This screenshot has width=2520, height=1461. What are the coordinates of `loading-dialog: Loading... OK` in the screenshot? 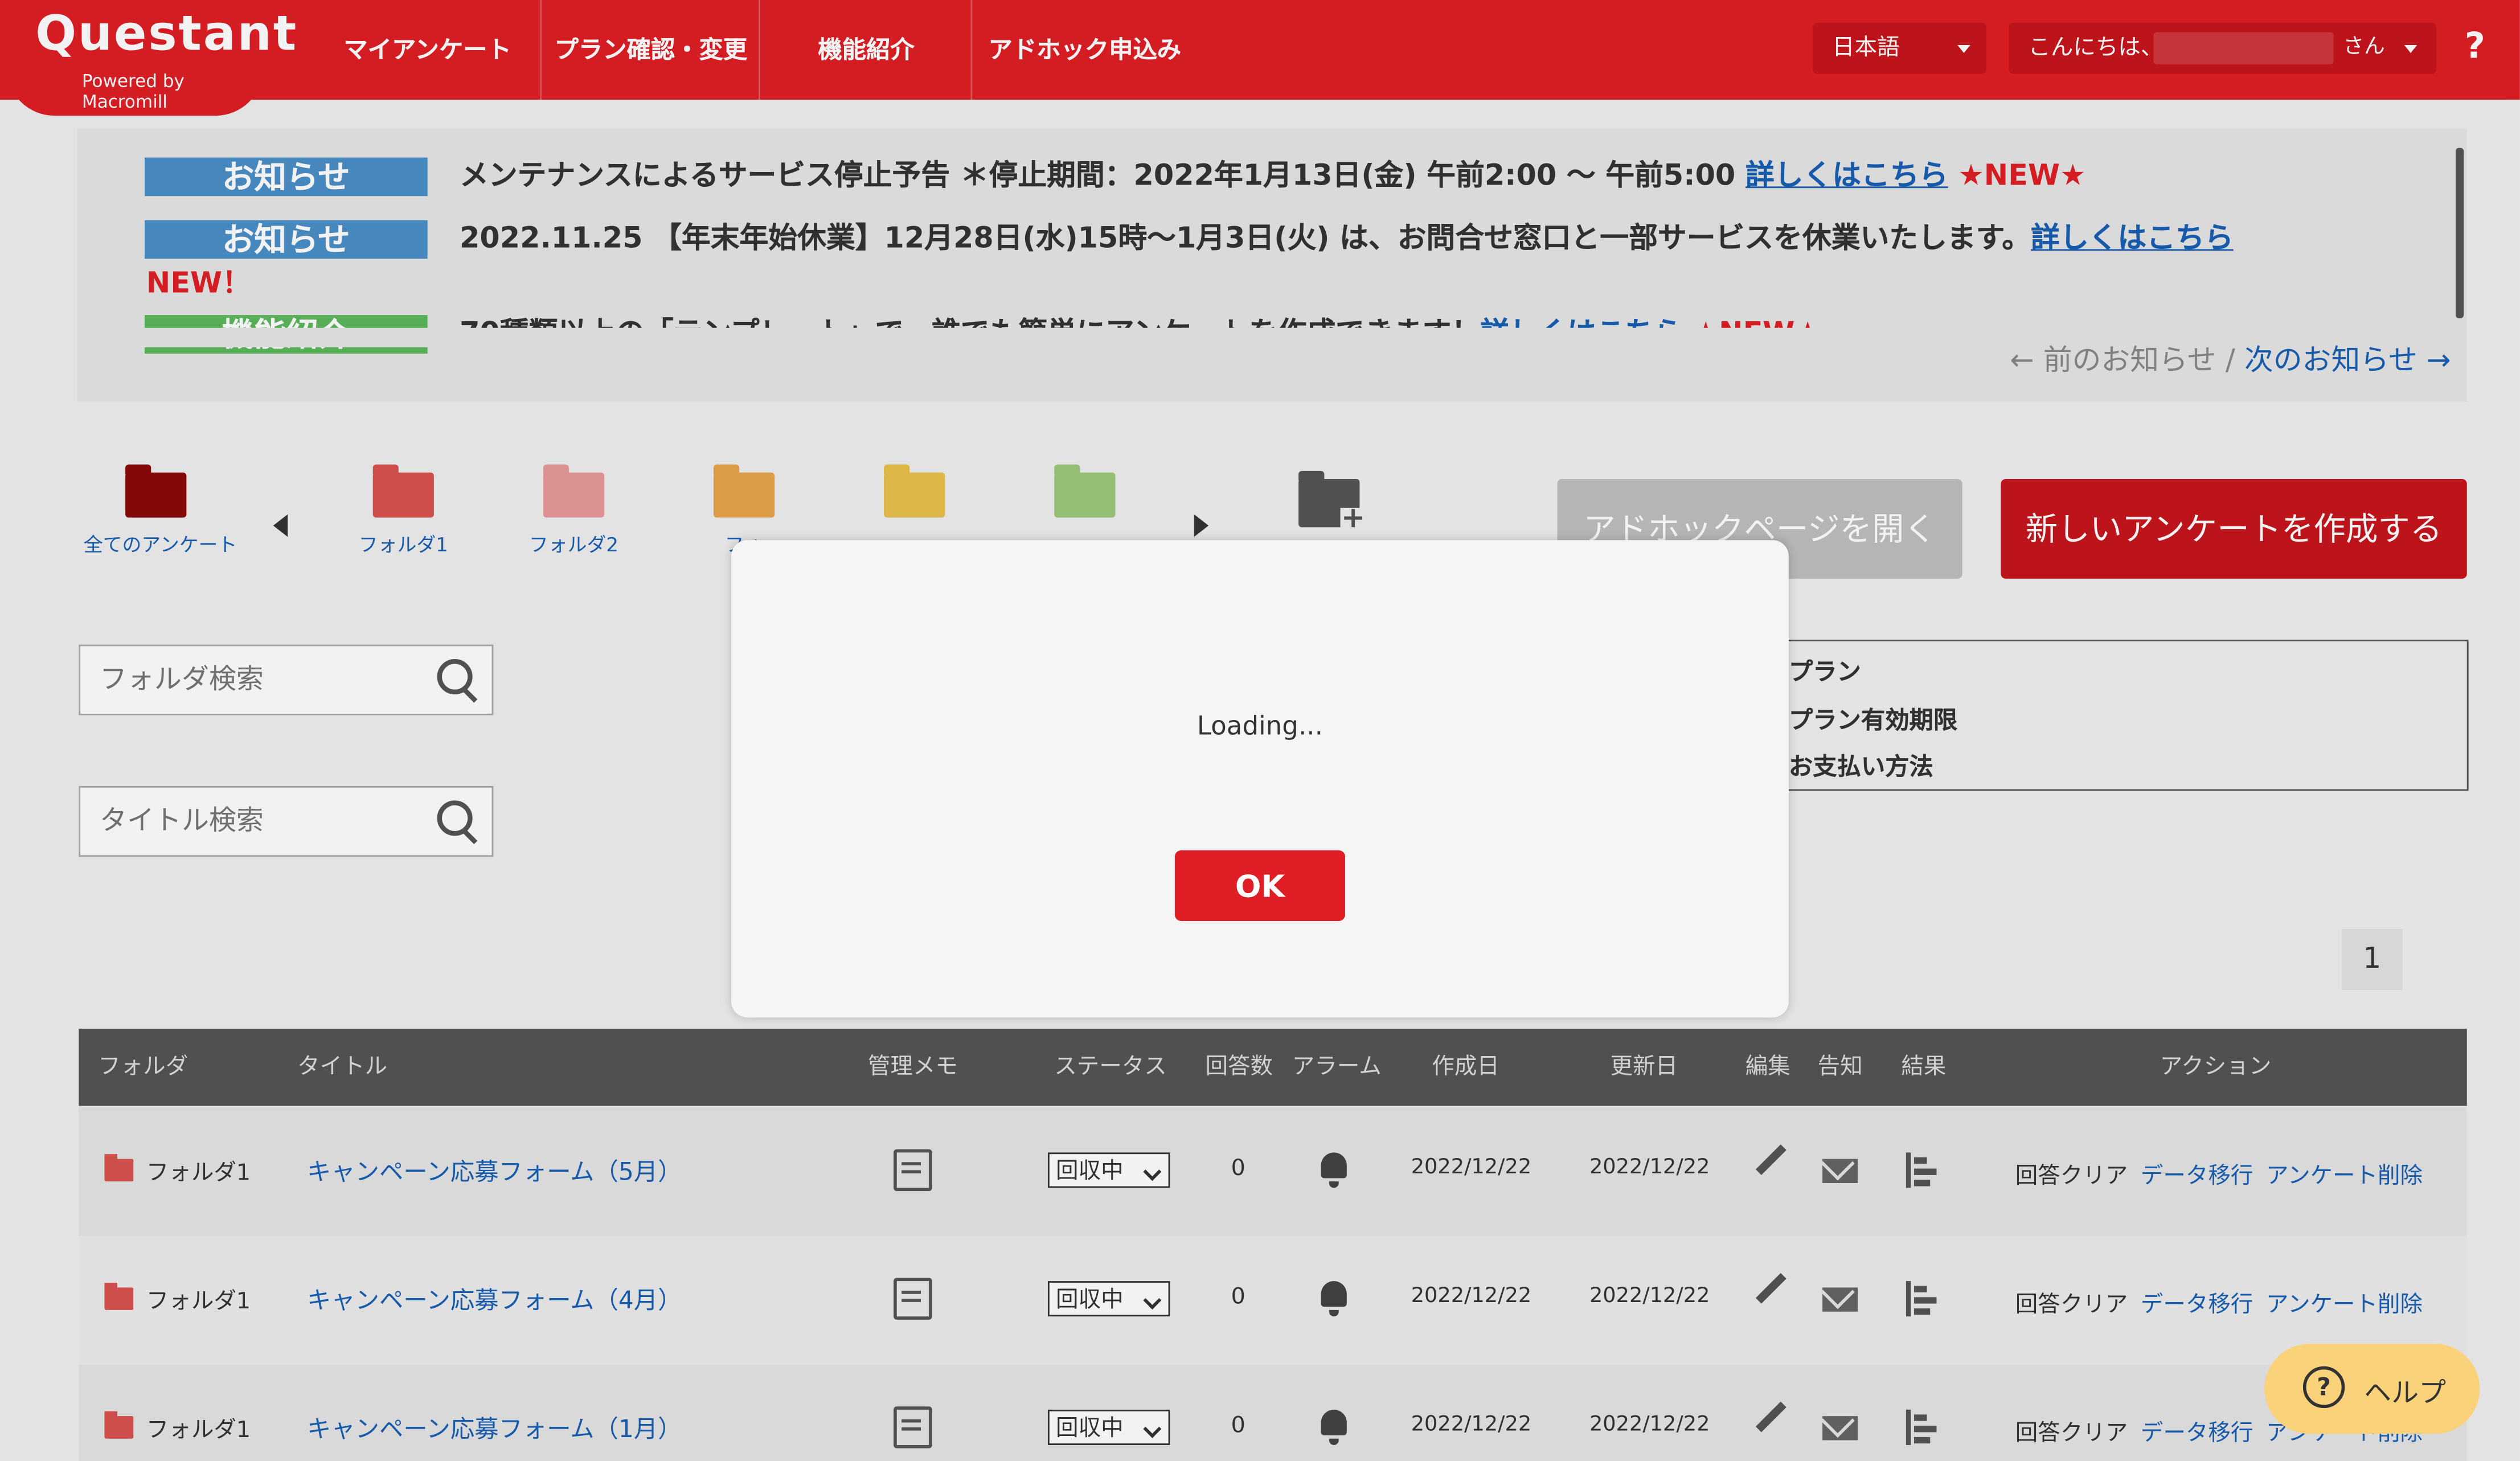 It's located at (1260, 779).